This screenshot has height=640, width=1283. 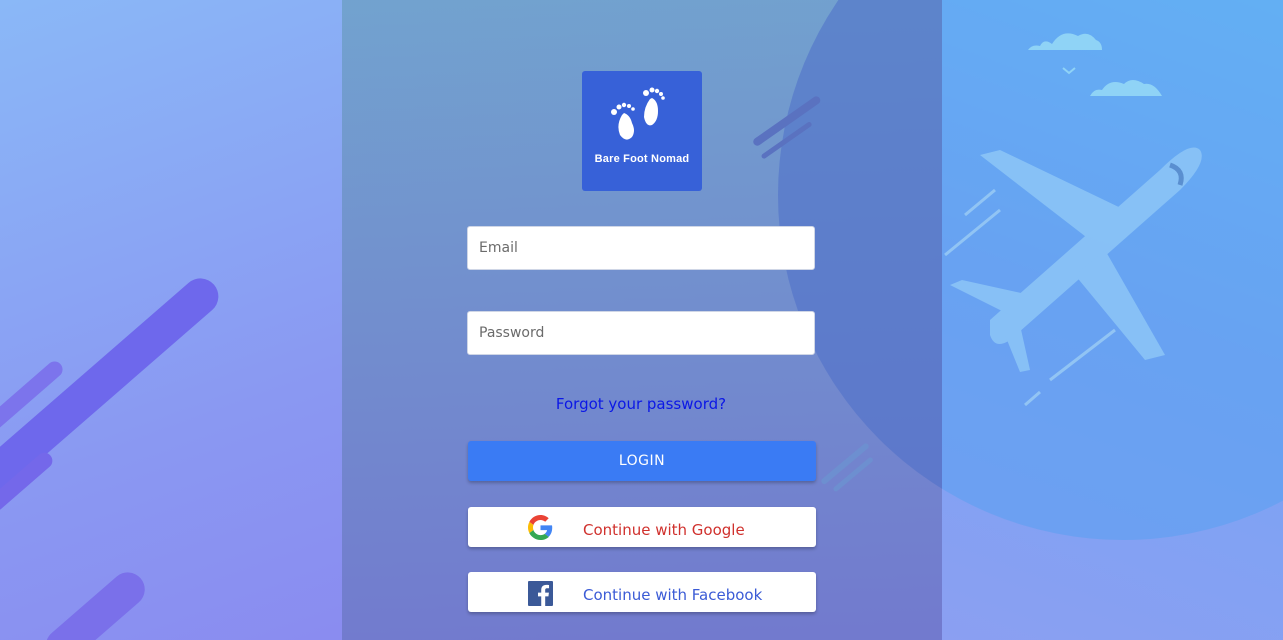 What do you see at coordinates (641, 333) in the screenshot?
I see `password-field` at bounding box center [641, 333].